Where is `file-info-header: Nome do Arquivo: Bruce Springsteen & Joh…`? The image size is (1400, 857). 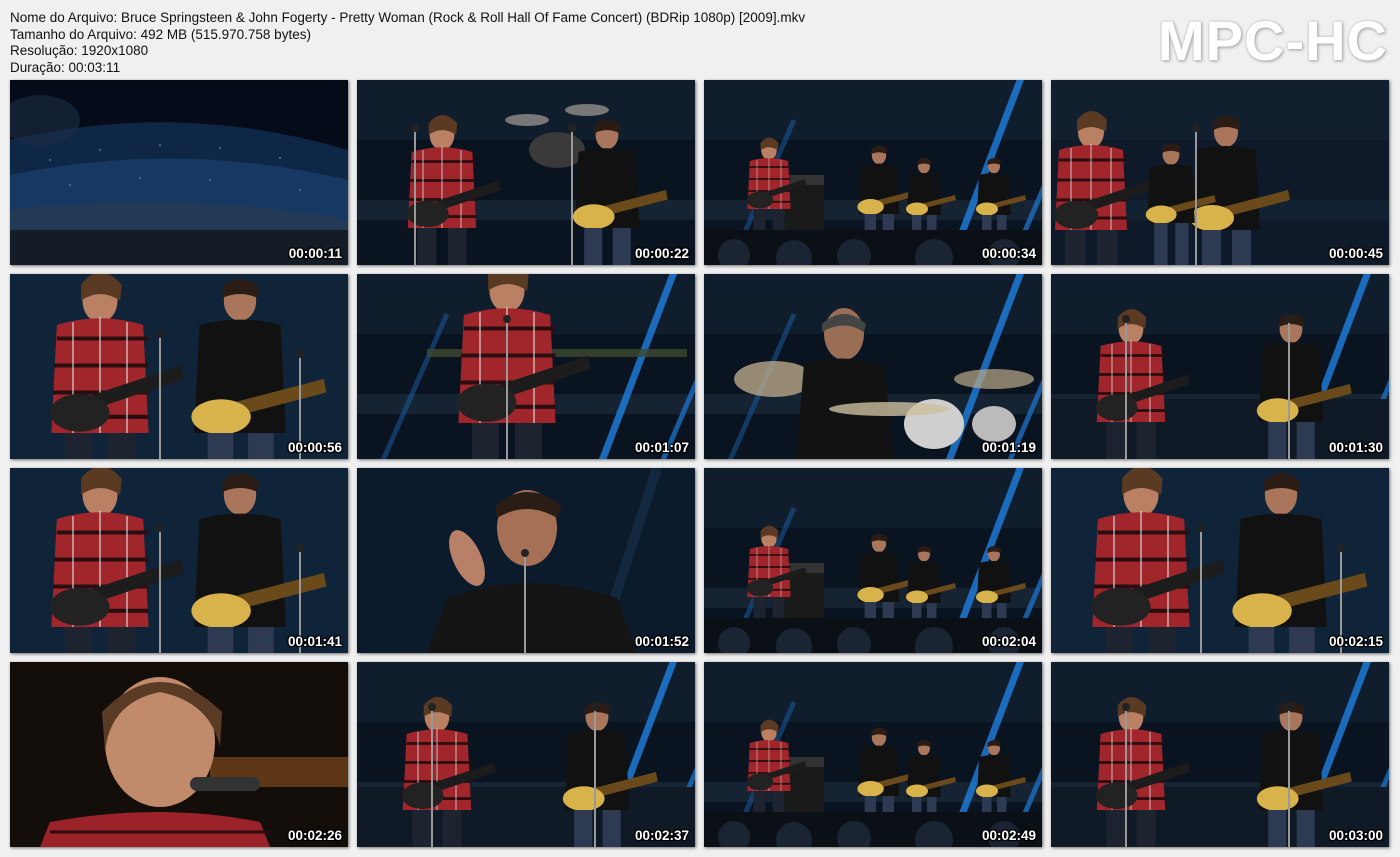 file-info-header: Nome do Arquivo: Bruce Springsteen & Joh… is located at coordinates (407, 43).